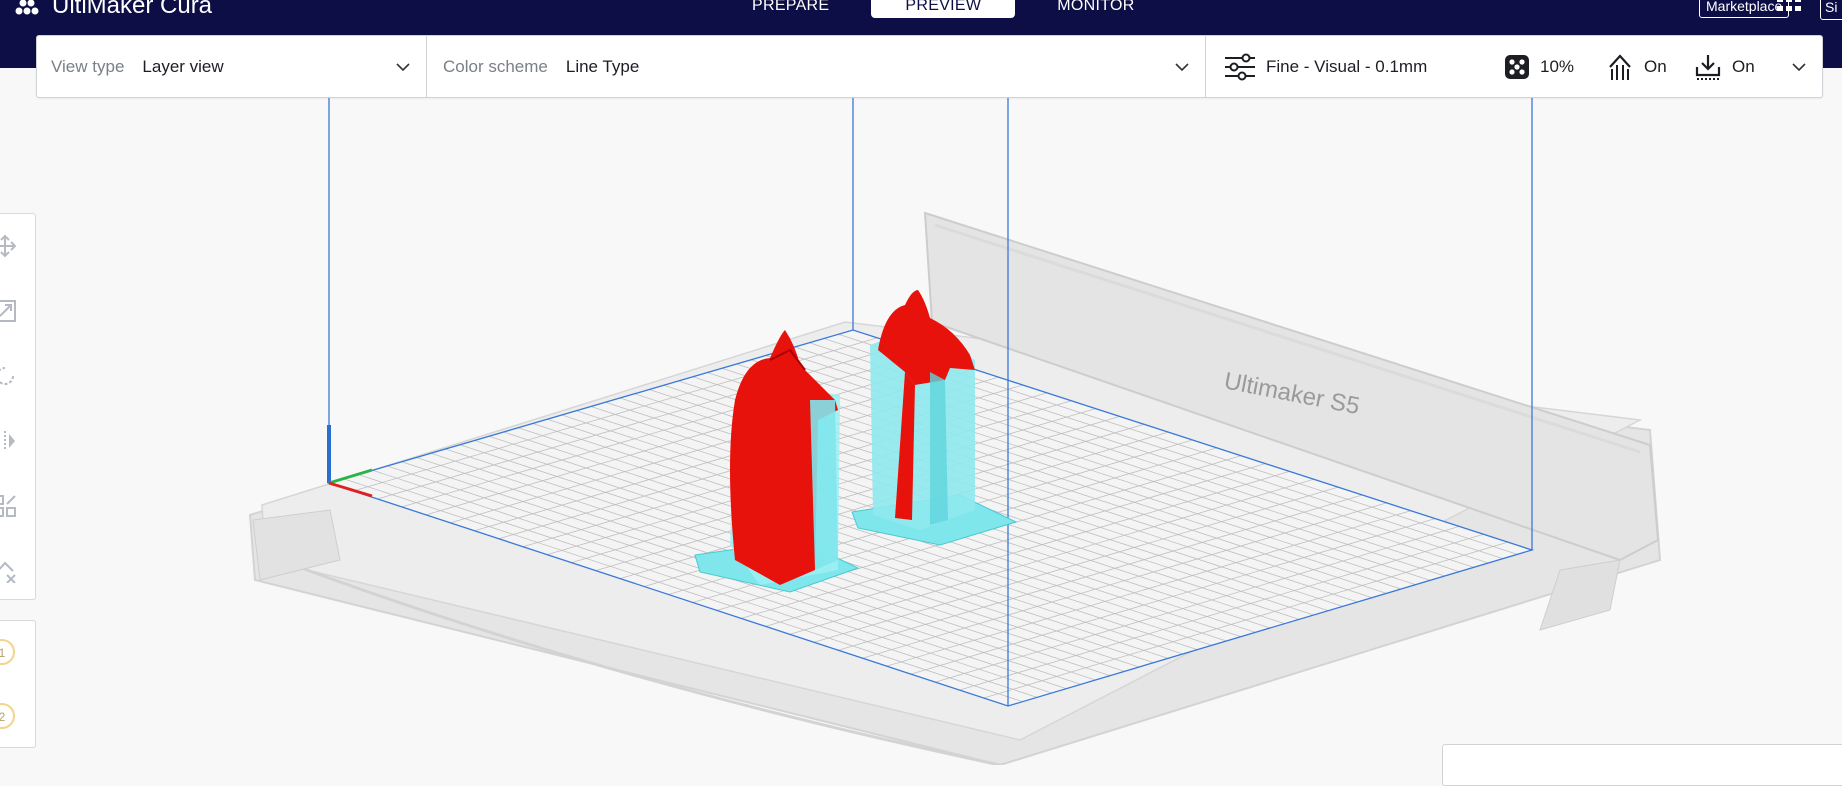  What do you see at coordinates (7, 652) in the screenshot?
I see `extruder-1-badge: 1` at bounding box center [7, 652].